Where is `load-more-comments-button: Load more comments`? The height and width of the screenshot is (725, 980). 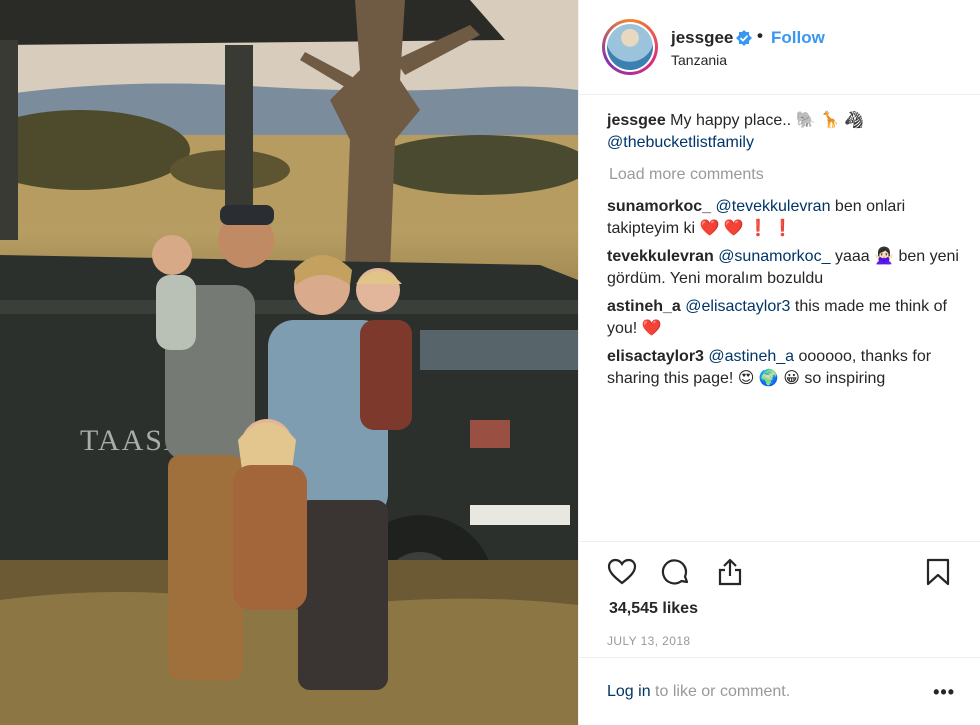 load-more-comments-button: Load more comments is located at coordinates (784, 175).